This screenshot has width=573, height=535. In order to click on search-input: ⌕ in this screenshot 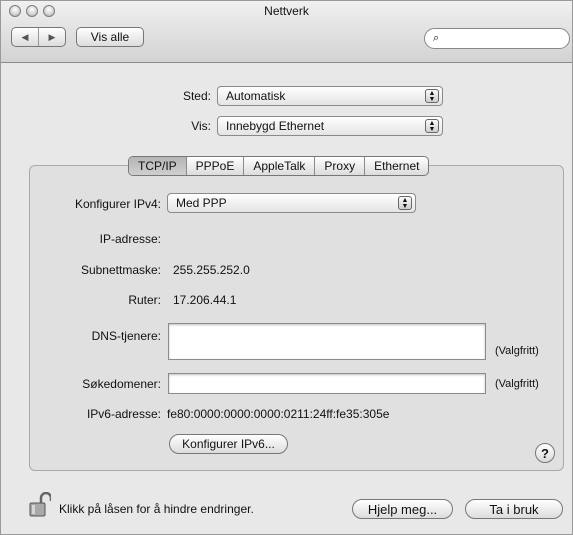, I will do `click(497, 38)`.